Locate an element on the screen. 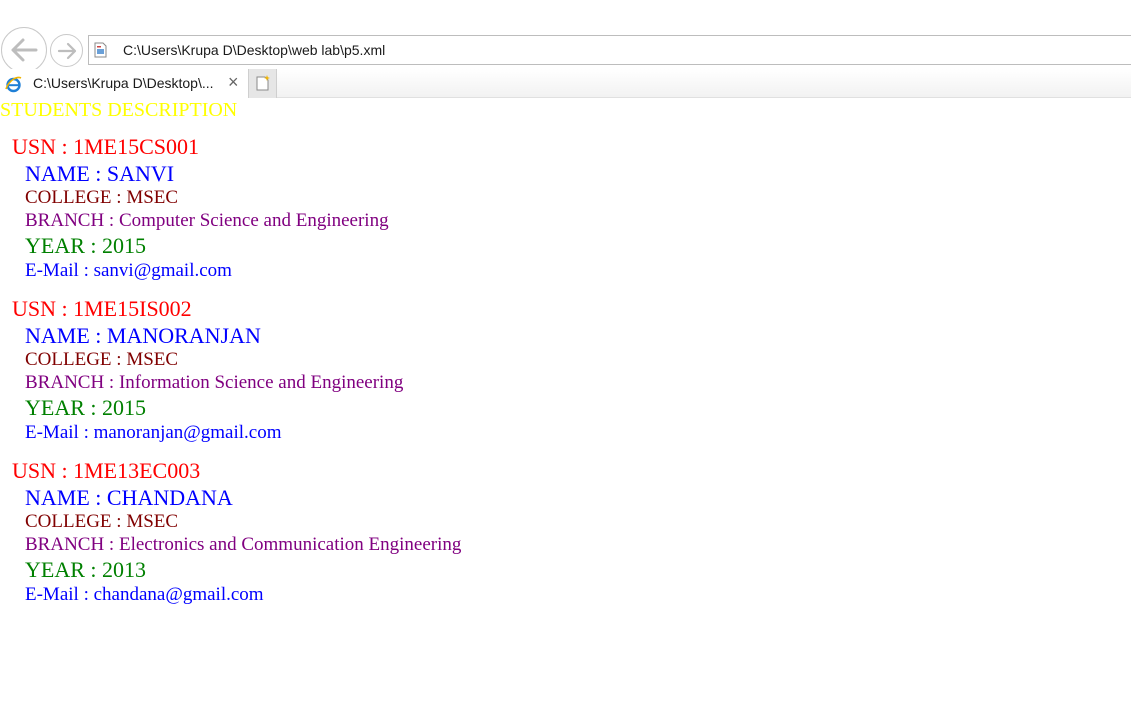  new-tab-button is located at coordinates (263, 83).